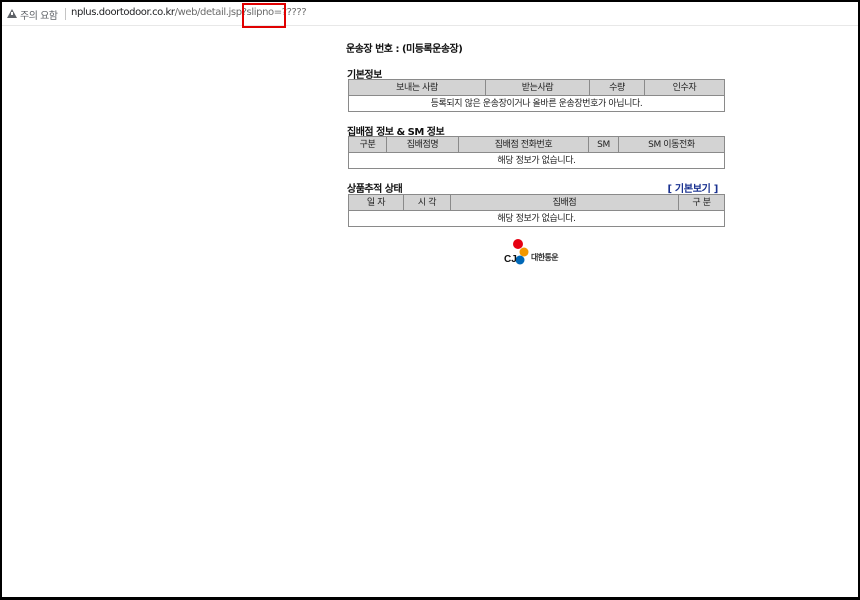  I want to click on column-time: 시 각, so click(427, 202).